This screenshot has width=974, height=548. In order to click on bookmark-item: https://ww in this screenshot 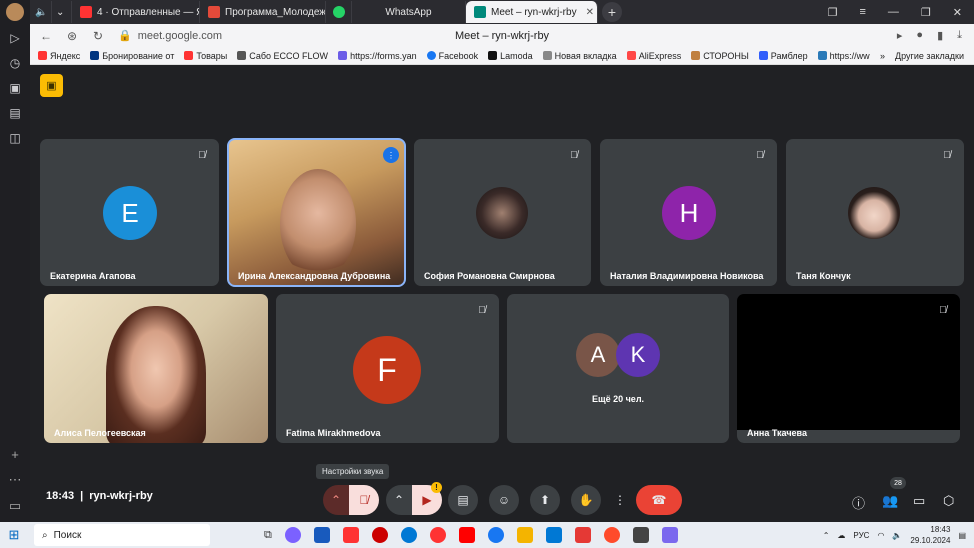, I will do `click(843, 56)`.